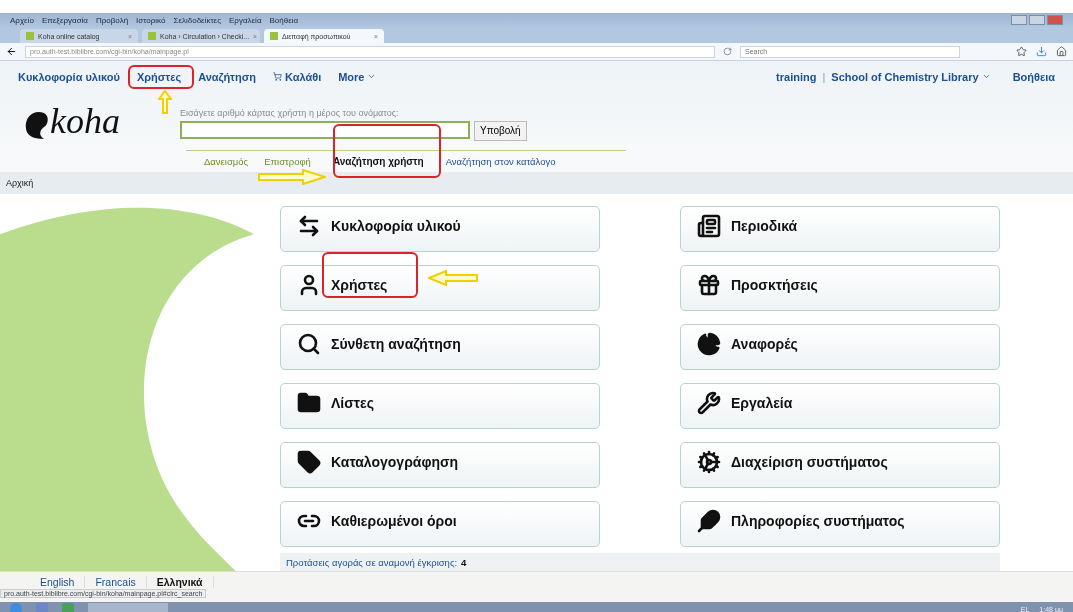 This screenshot has height=612, width=1073. What do you see at coordinates (69, 76) in the screenshot?
I see `nav-link: Κυκλοφορία υλικού` at bounding box center [69, 76].